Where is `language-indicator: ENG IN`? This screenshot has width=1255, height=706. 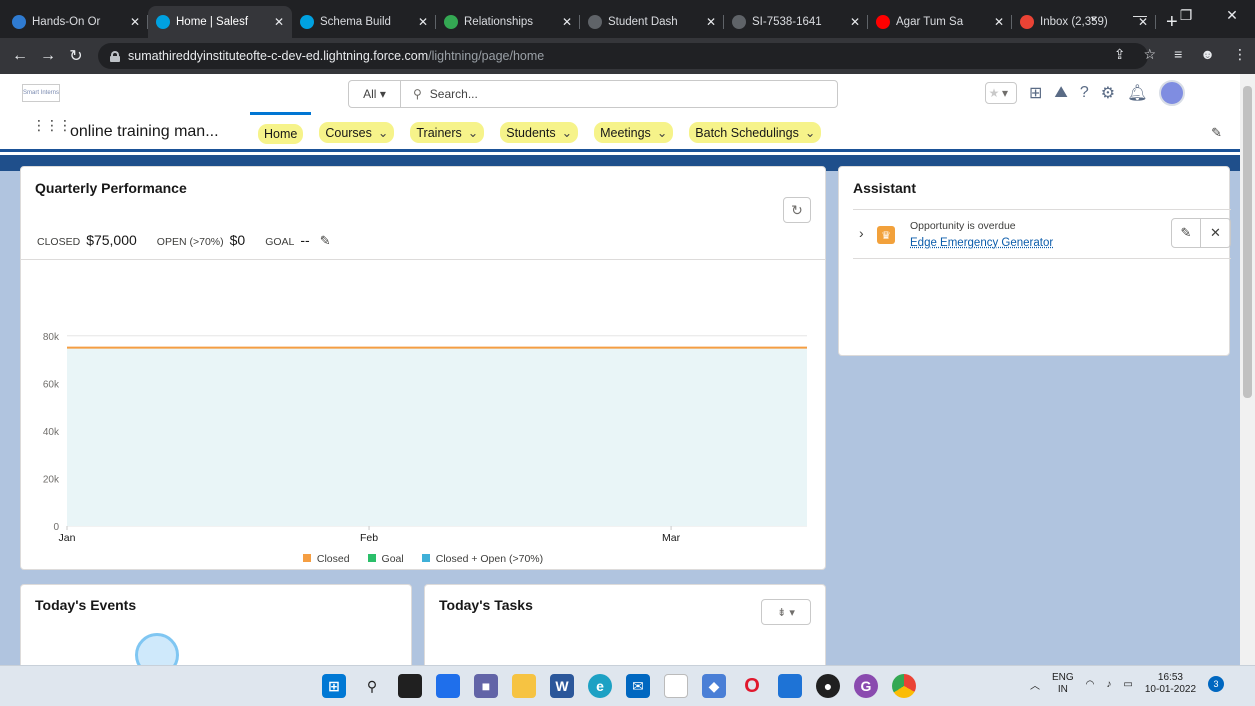 language-indicator: ENG IN is located at coordinates (1063, 684).